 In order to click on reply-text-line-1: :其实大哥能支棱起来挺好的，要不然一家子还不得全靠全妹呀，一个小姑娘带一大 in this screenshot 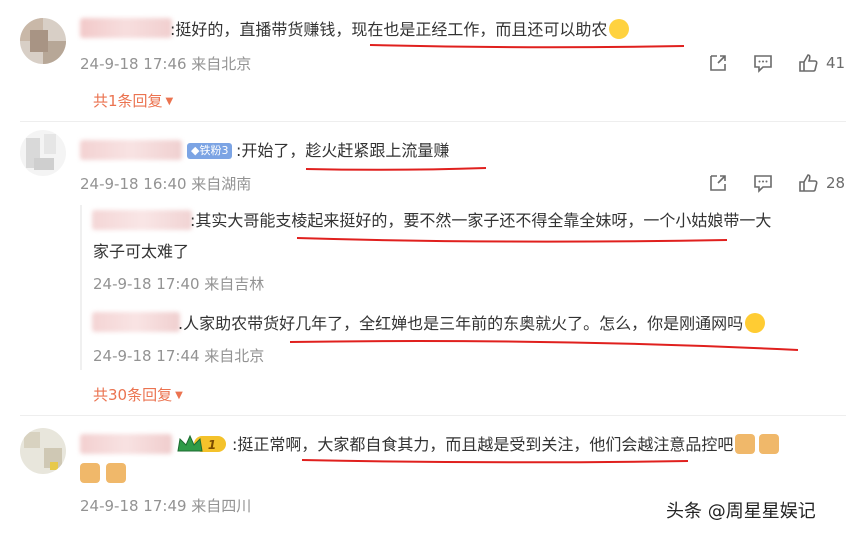, I will do `click(481, 220)`.